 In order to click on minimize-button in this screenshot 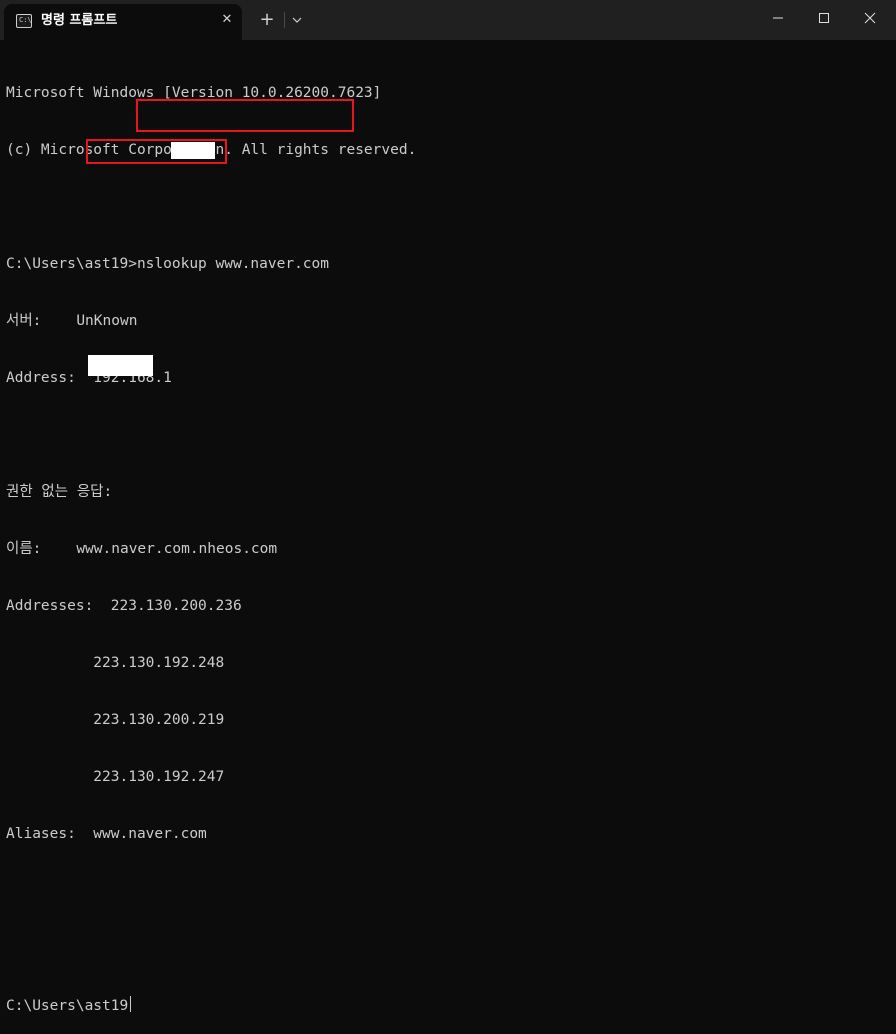, I will do `click(778, 18)`.